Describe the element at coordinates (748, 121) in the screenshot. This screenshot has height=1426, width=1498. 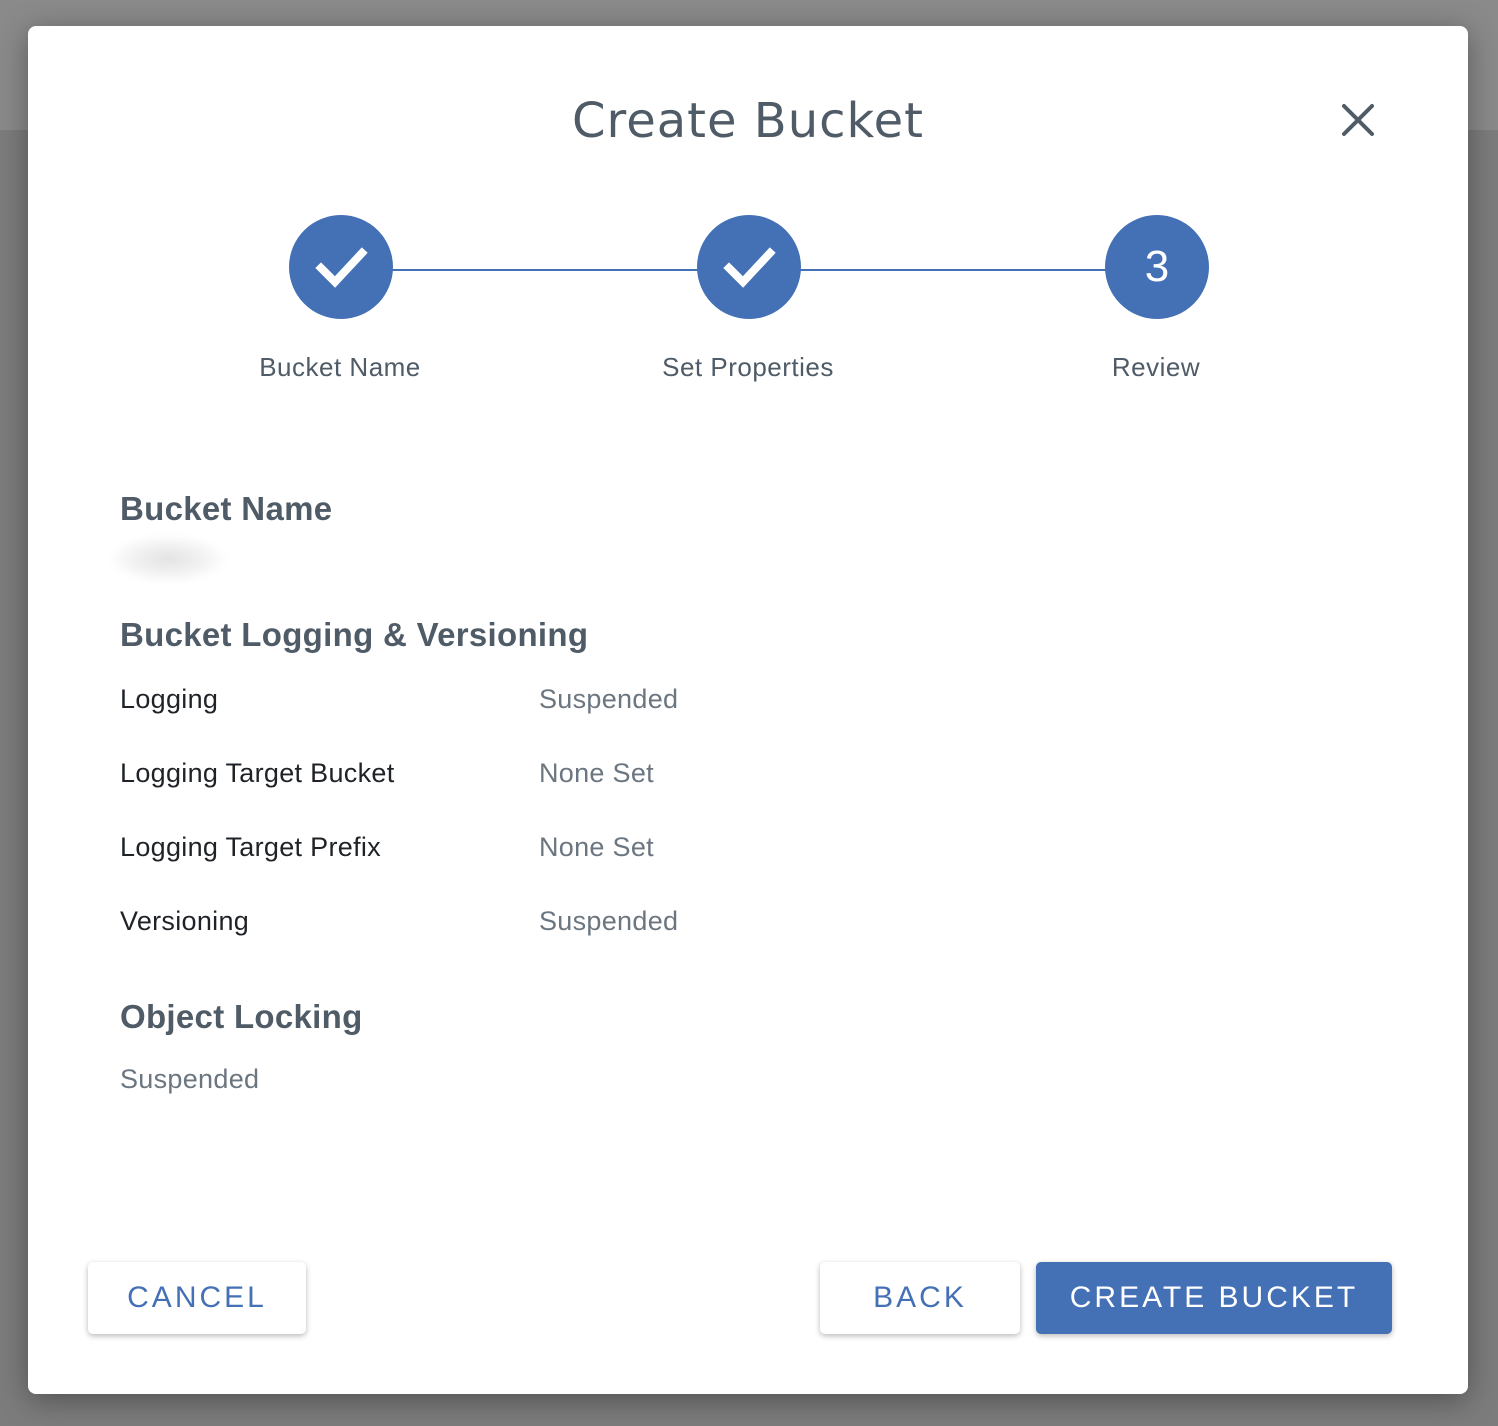
I see `dialog-title: Create Bucket` at that location.